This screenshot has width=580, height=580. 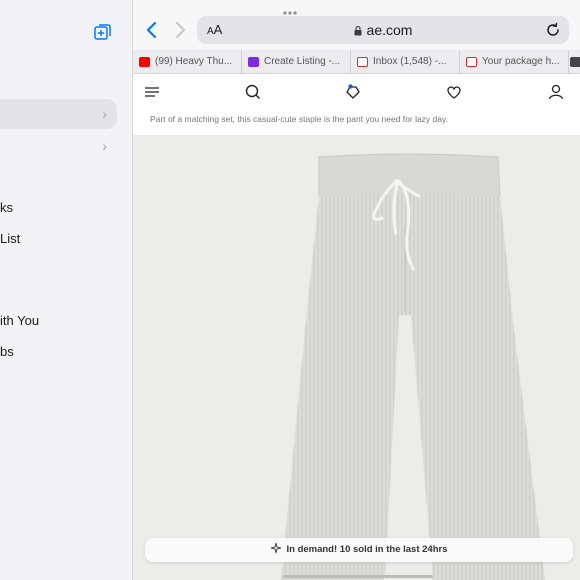 What do you see at coordinates (152, 92) in the screenshot?
I see `menu-icon` at bounding box center [152, 92].